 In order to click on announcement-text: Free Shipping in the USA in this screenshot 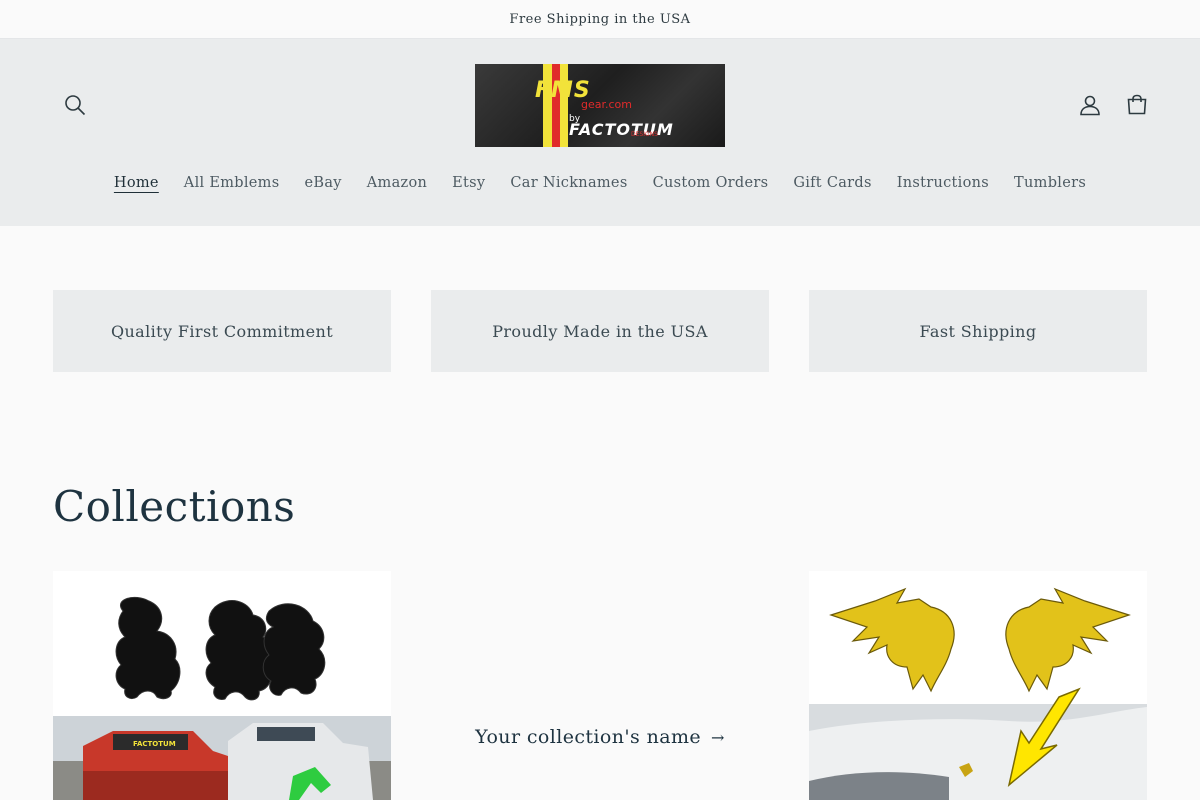, I will do `click(600, 19)`.